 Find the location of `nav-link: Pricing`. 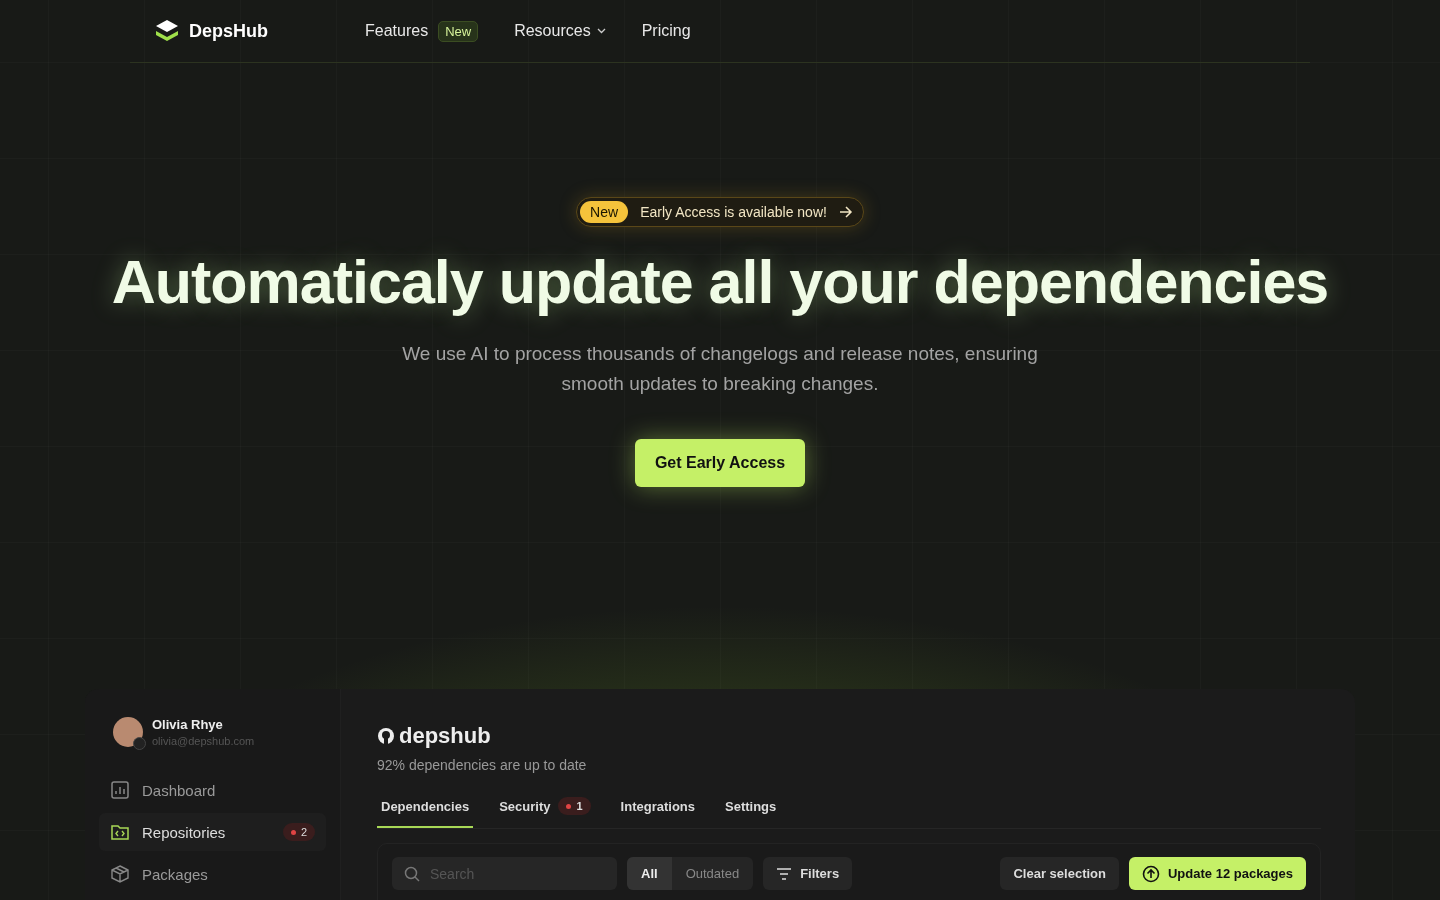

nav-link: Pricing is located at coordinates (666, 31).